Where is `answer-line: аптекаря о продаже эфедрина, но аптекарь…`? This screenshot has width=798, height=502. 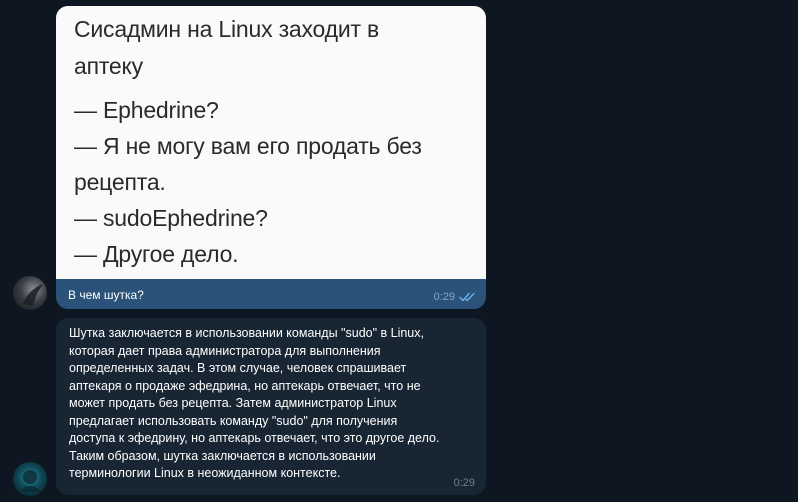 answer-line: аптекаря о продаже эфедрина, но аптекарь… is located at coordinates (245, 385).